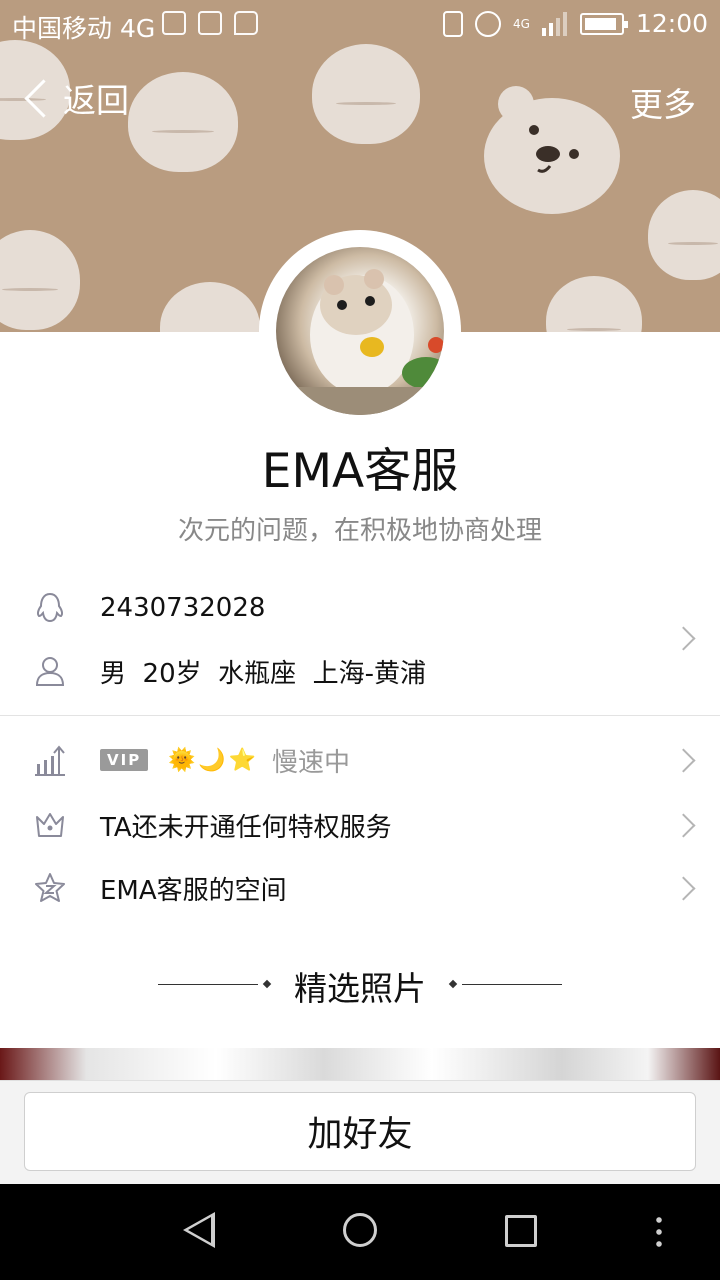 Image resolution: width=720 pixels, height=1280 pixels. I want to click on status-right-icons: 4G 12:00, so click(575, 23).